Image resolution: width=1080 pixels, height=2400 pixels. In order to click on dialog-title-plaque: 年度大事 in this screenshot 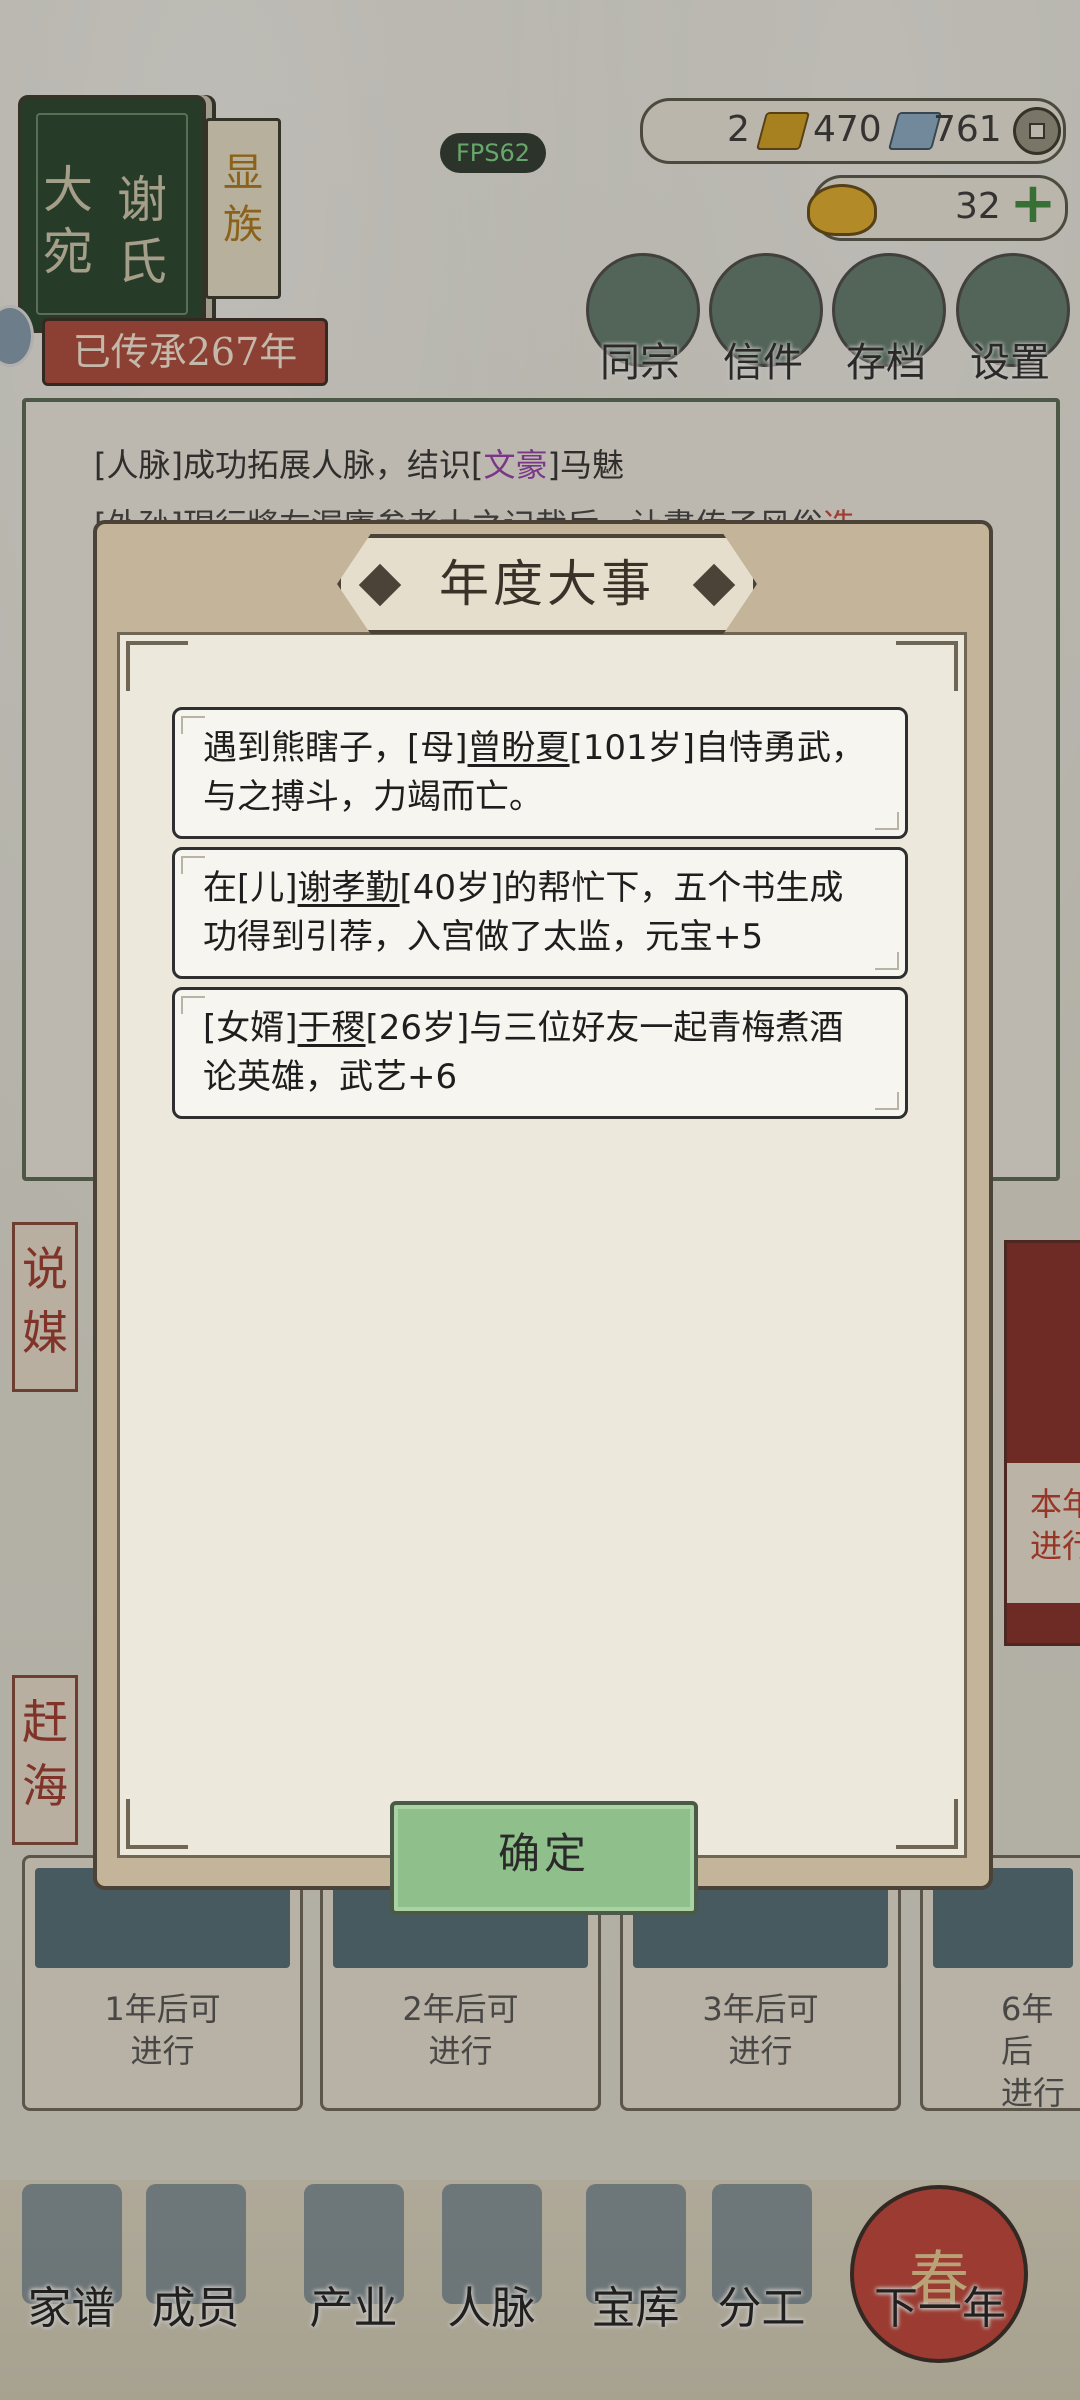, I will do `click(547, 584)`.